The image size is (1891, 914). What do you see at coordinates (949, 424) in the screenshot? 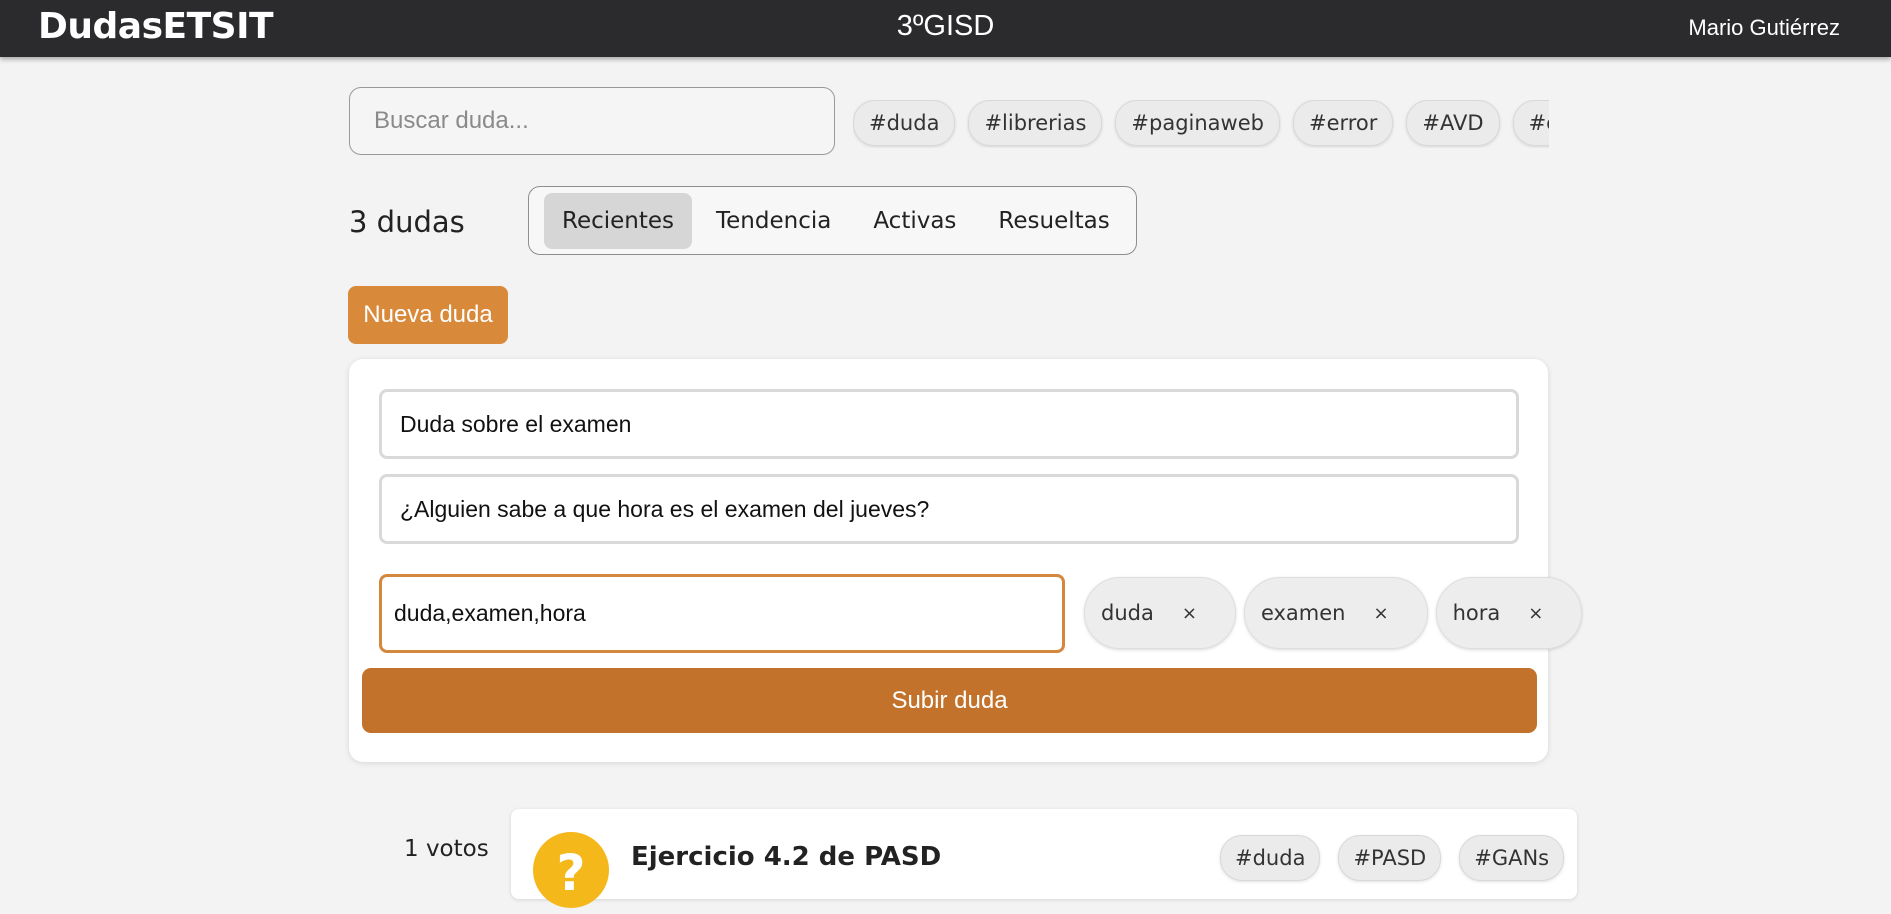
I see `question-title-field` at bounding box center [949, 424].